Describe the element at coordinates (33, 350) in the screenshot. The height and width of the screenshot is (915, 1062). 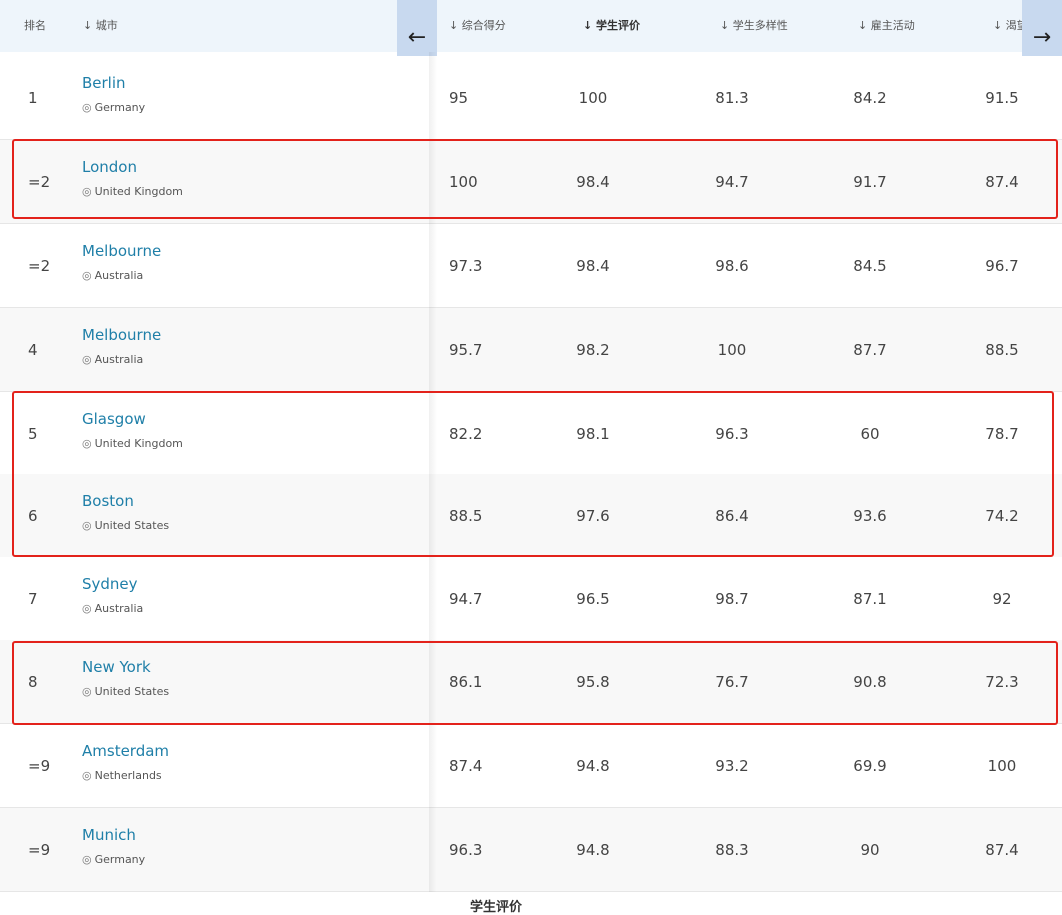
I see `rank-cell: 4` at that location.